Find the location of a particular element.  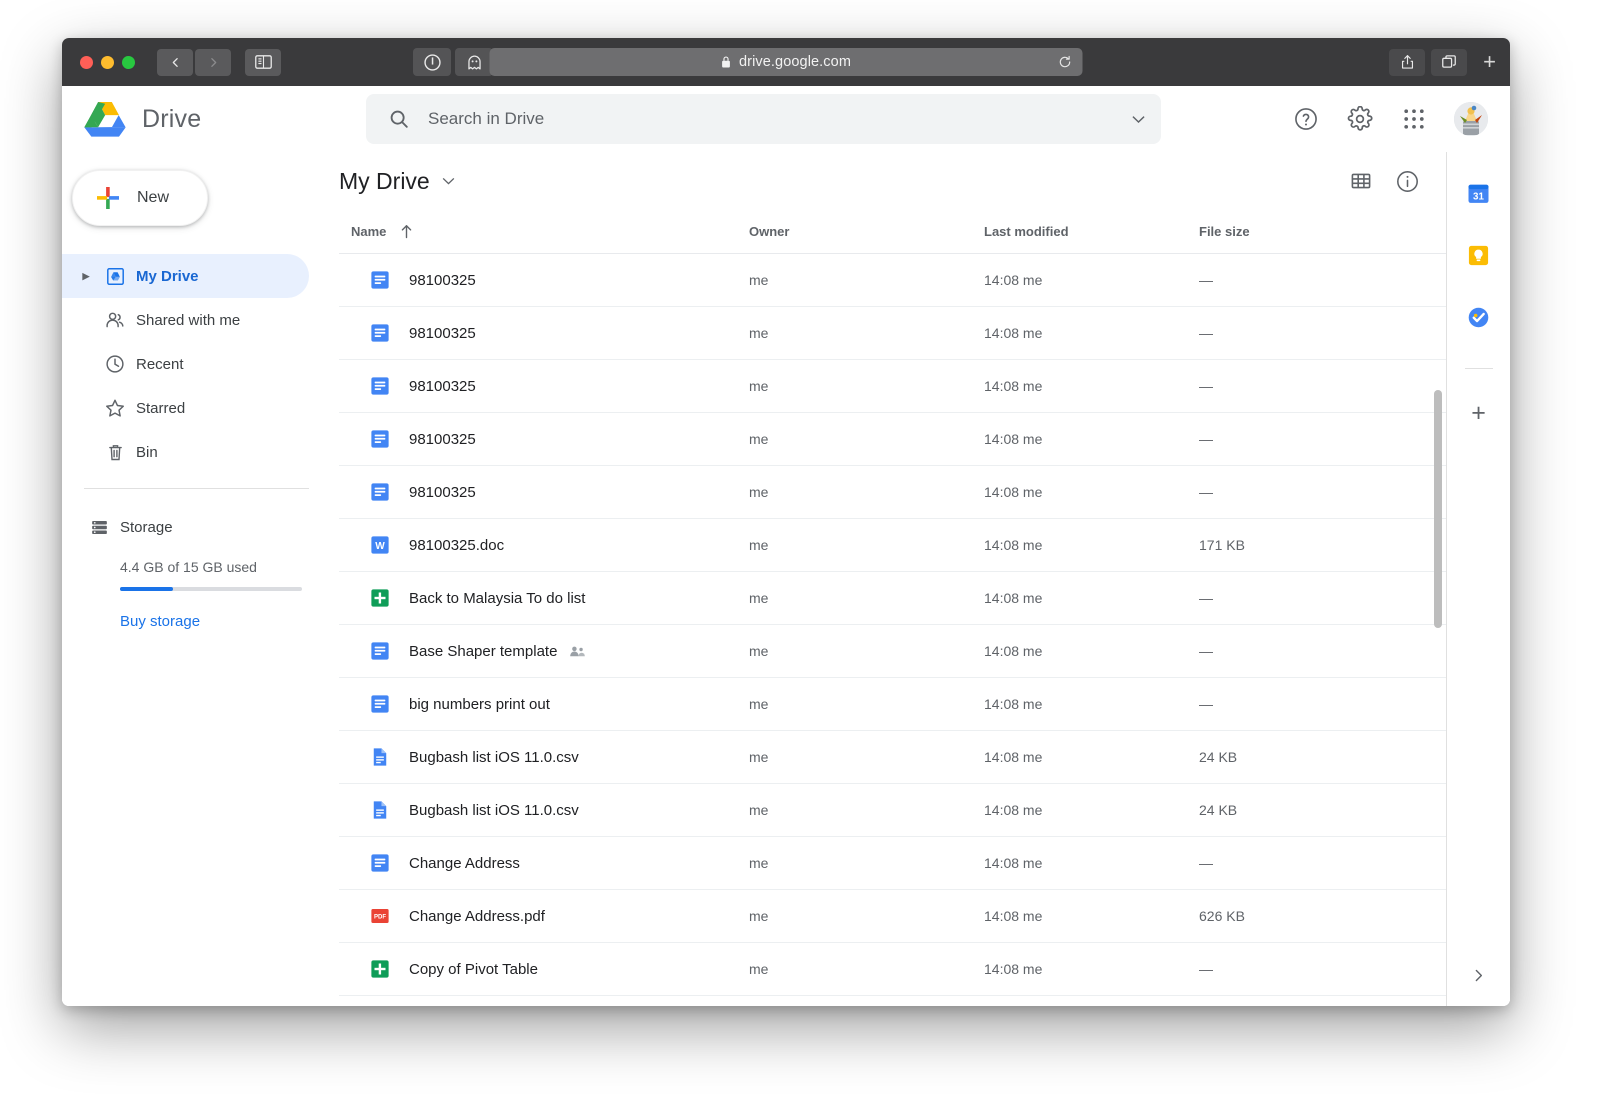

google-calendar-icon: 31 is located at coordinates (1479, 193).